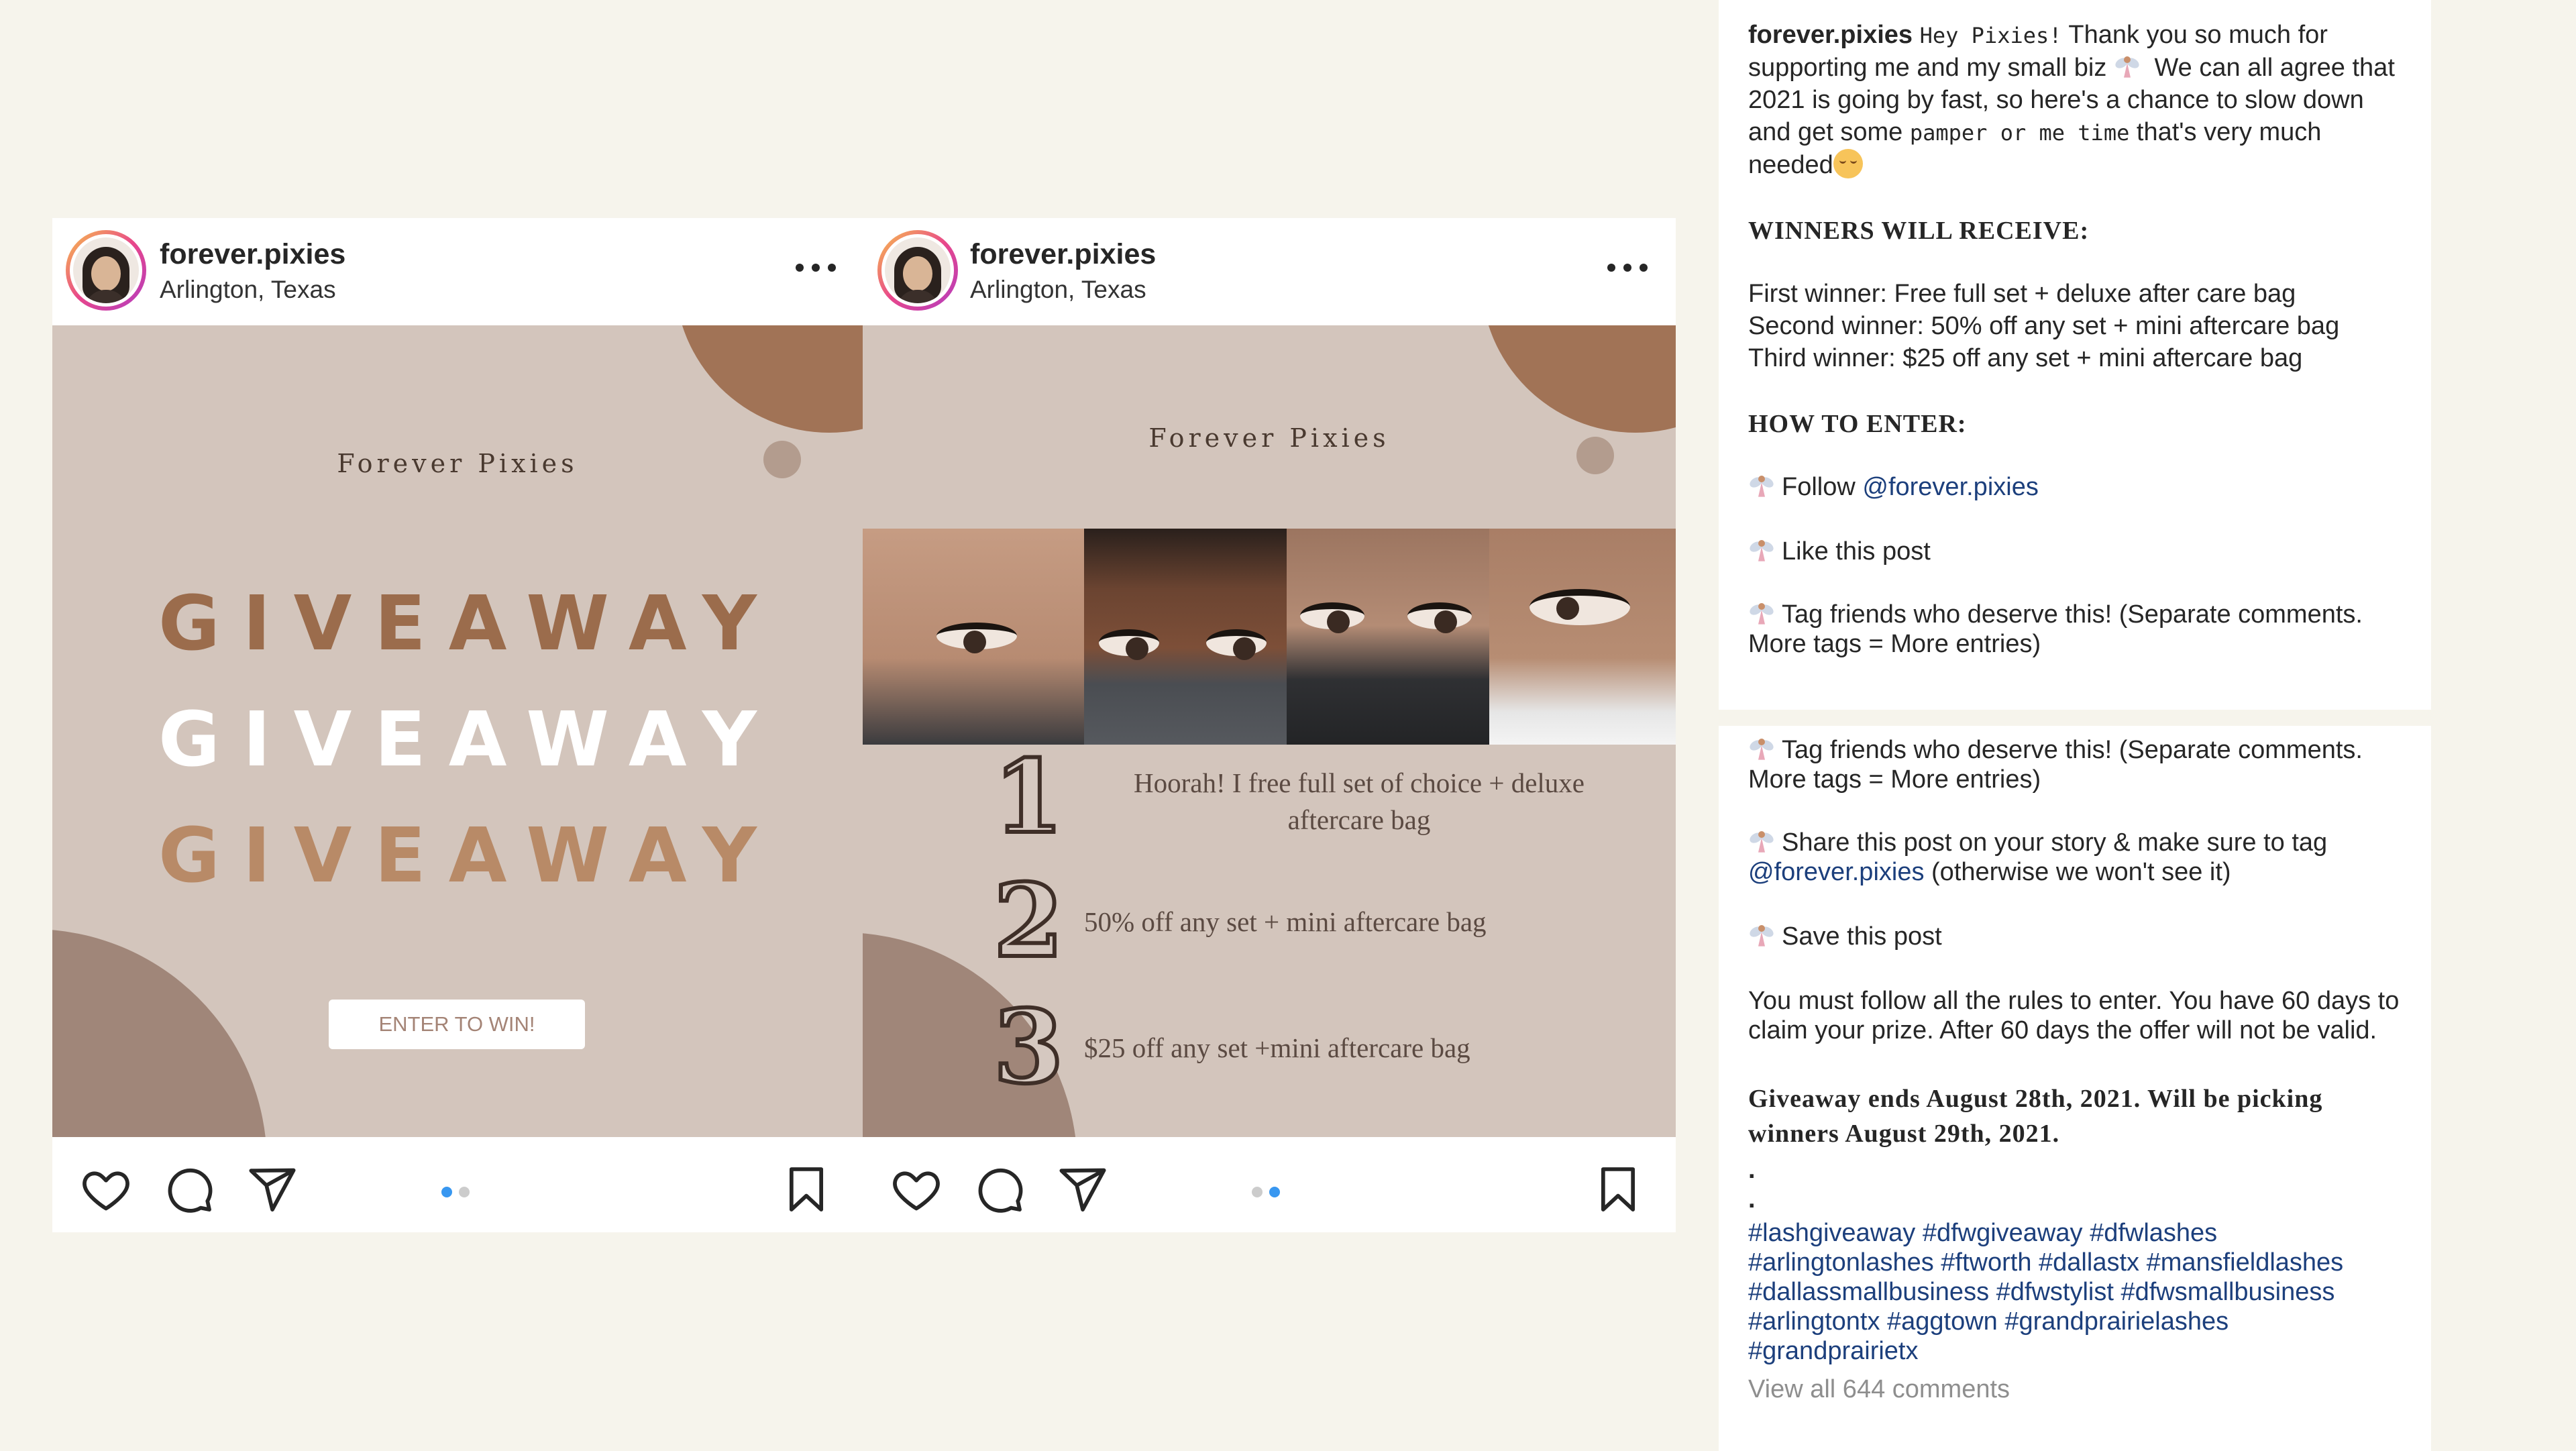 This screenshot has height=1451, width=2576. I want to click on winners-heading: WINNERS WILL RECEIVE:, so click(1919, 231).